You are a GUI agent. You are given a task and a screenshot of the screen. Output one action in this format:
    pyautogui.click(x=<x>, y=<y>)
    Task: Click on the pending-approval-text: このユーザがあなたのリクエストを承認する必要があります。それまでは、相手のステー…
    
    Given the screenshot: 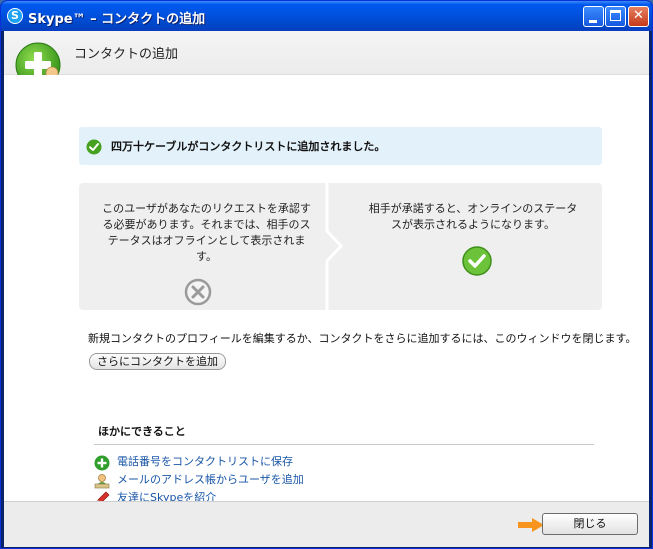 What is the action you would take?
    pyautogui.click(x=206, y=232)
    